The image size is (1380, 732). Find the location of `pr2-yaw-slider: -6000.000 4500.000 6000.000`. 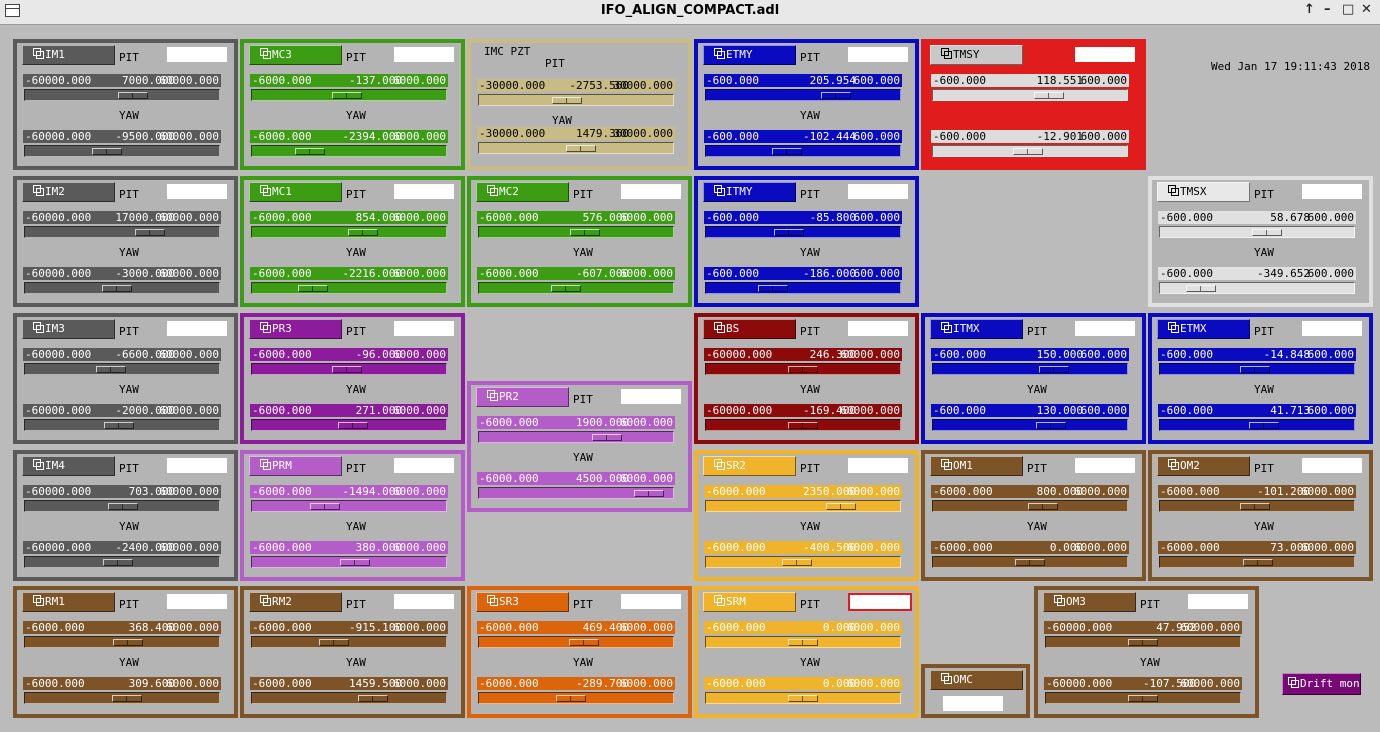

pr2-yaw-slider: -6000.000 4500.000 6000.000 is located at coordinates (576, 485).